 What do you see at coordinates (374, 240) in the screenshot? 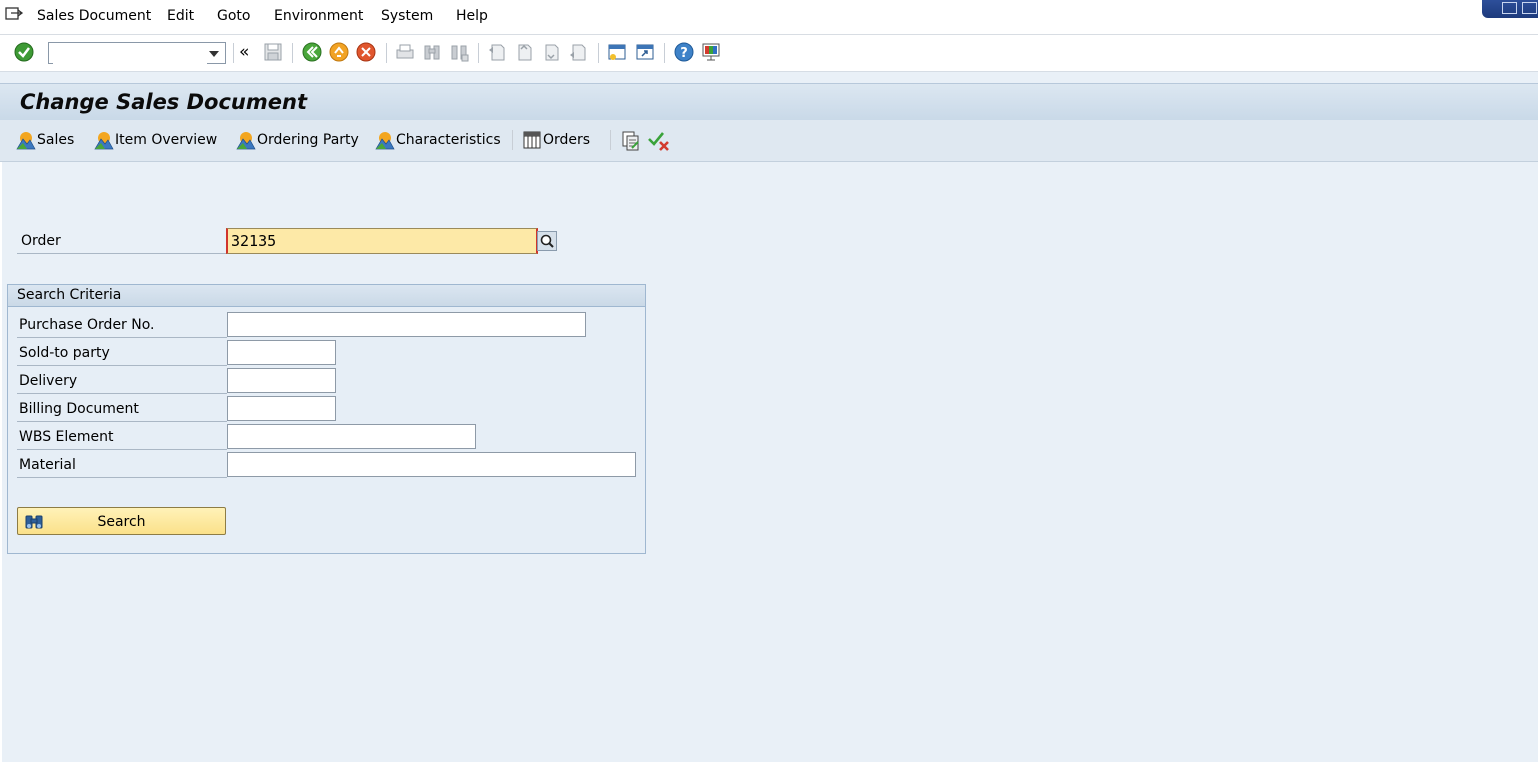
I see `order-input` at bounding box center [374, 240].